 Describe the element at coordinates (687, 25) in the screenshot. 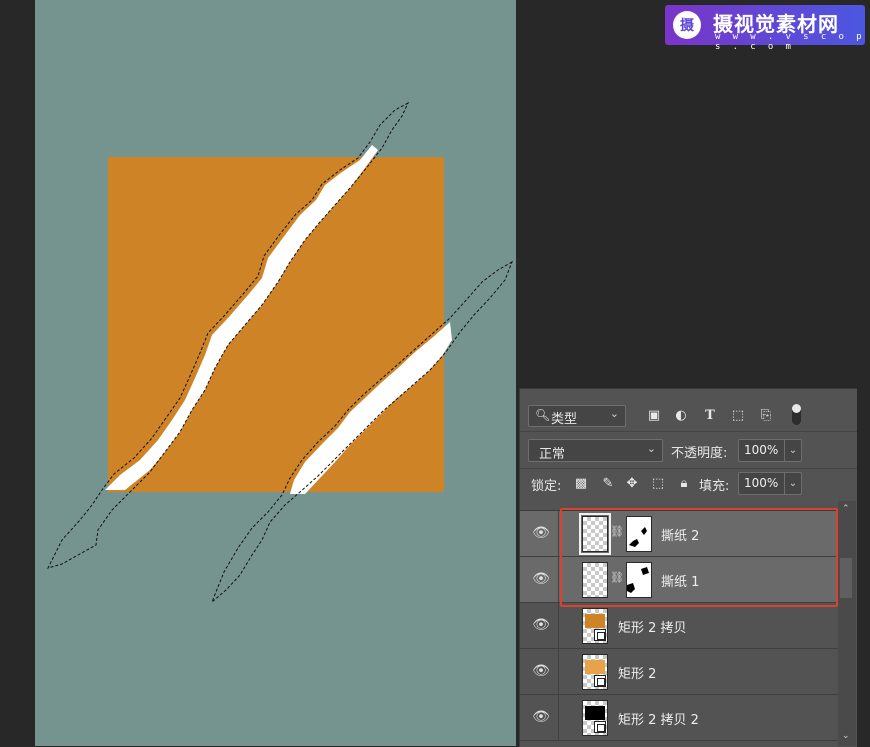

I see `watermark-logo-icon: 摄` at that location.